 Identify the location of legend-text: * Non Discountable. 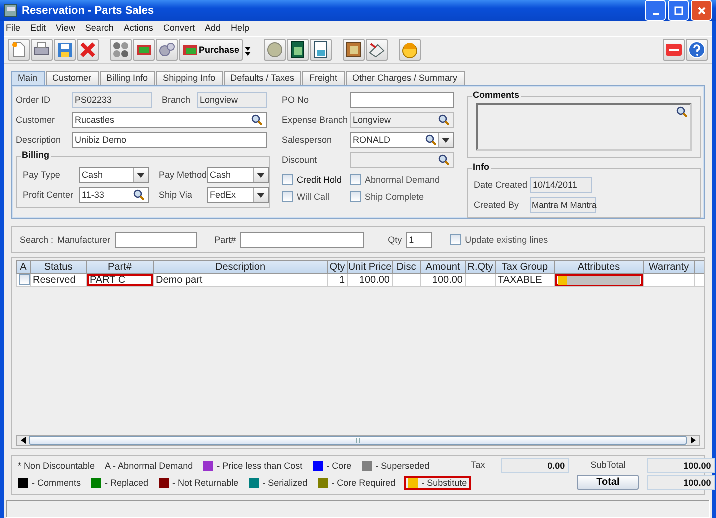
(57, 466).